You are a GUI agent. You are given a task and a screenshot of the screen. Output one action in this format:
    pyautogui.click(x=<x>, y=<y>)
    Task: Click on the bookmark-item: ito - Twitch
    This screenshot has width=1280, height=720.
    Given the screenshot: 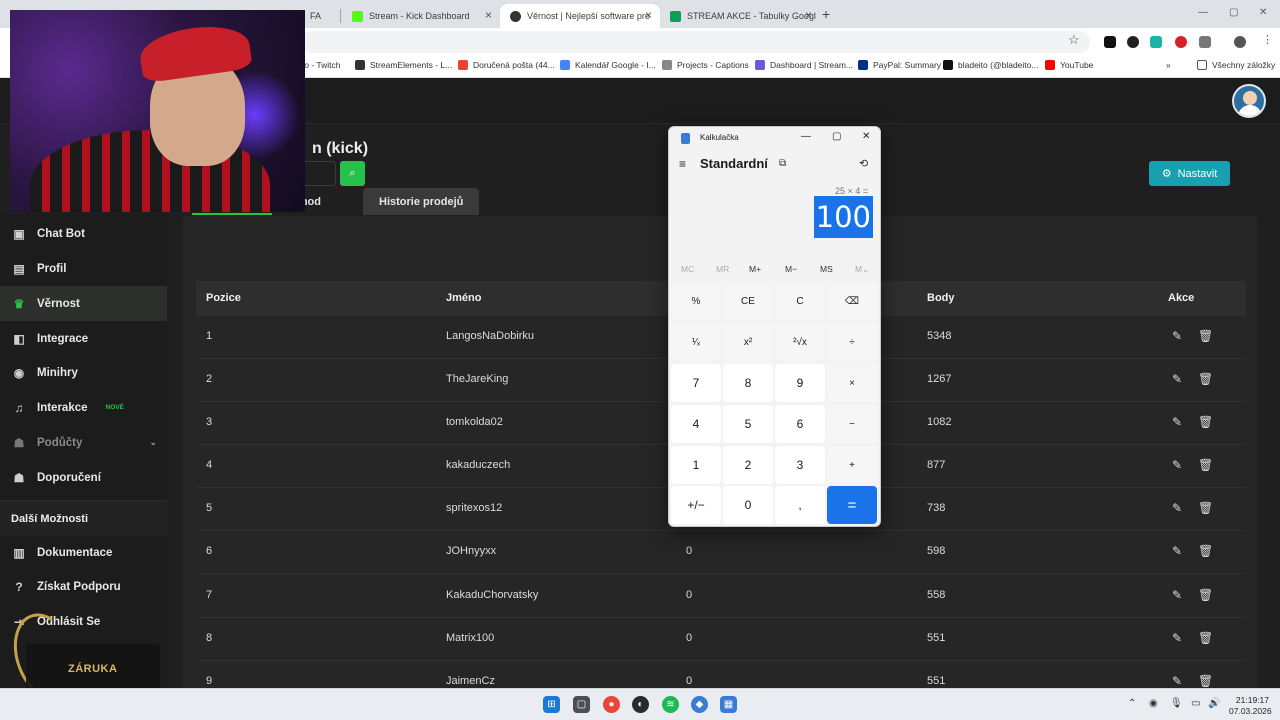 What is the action you would take?
    pyautogui.click(x=320, y=65)
    